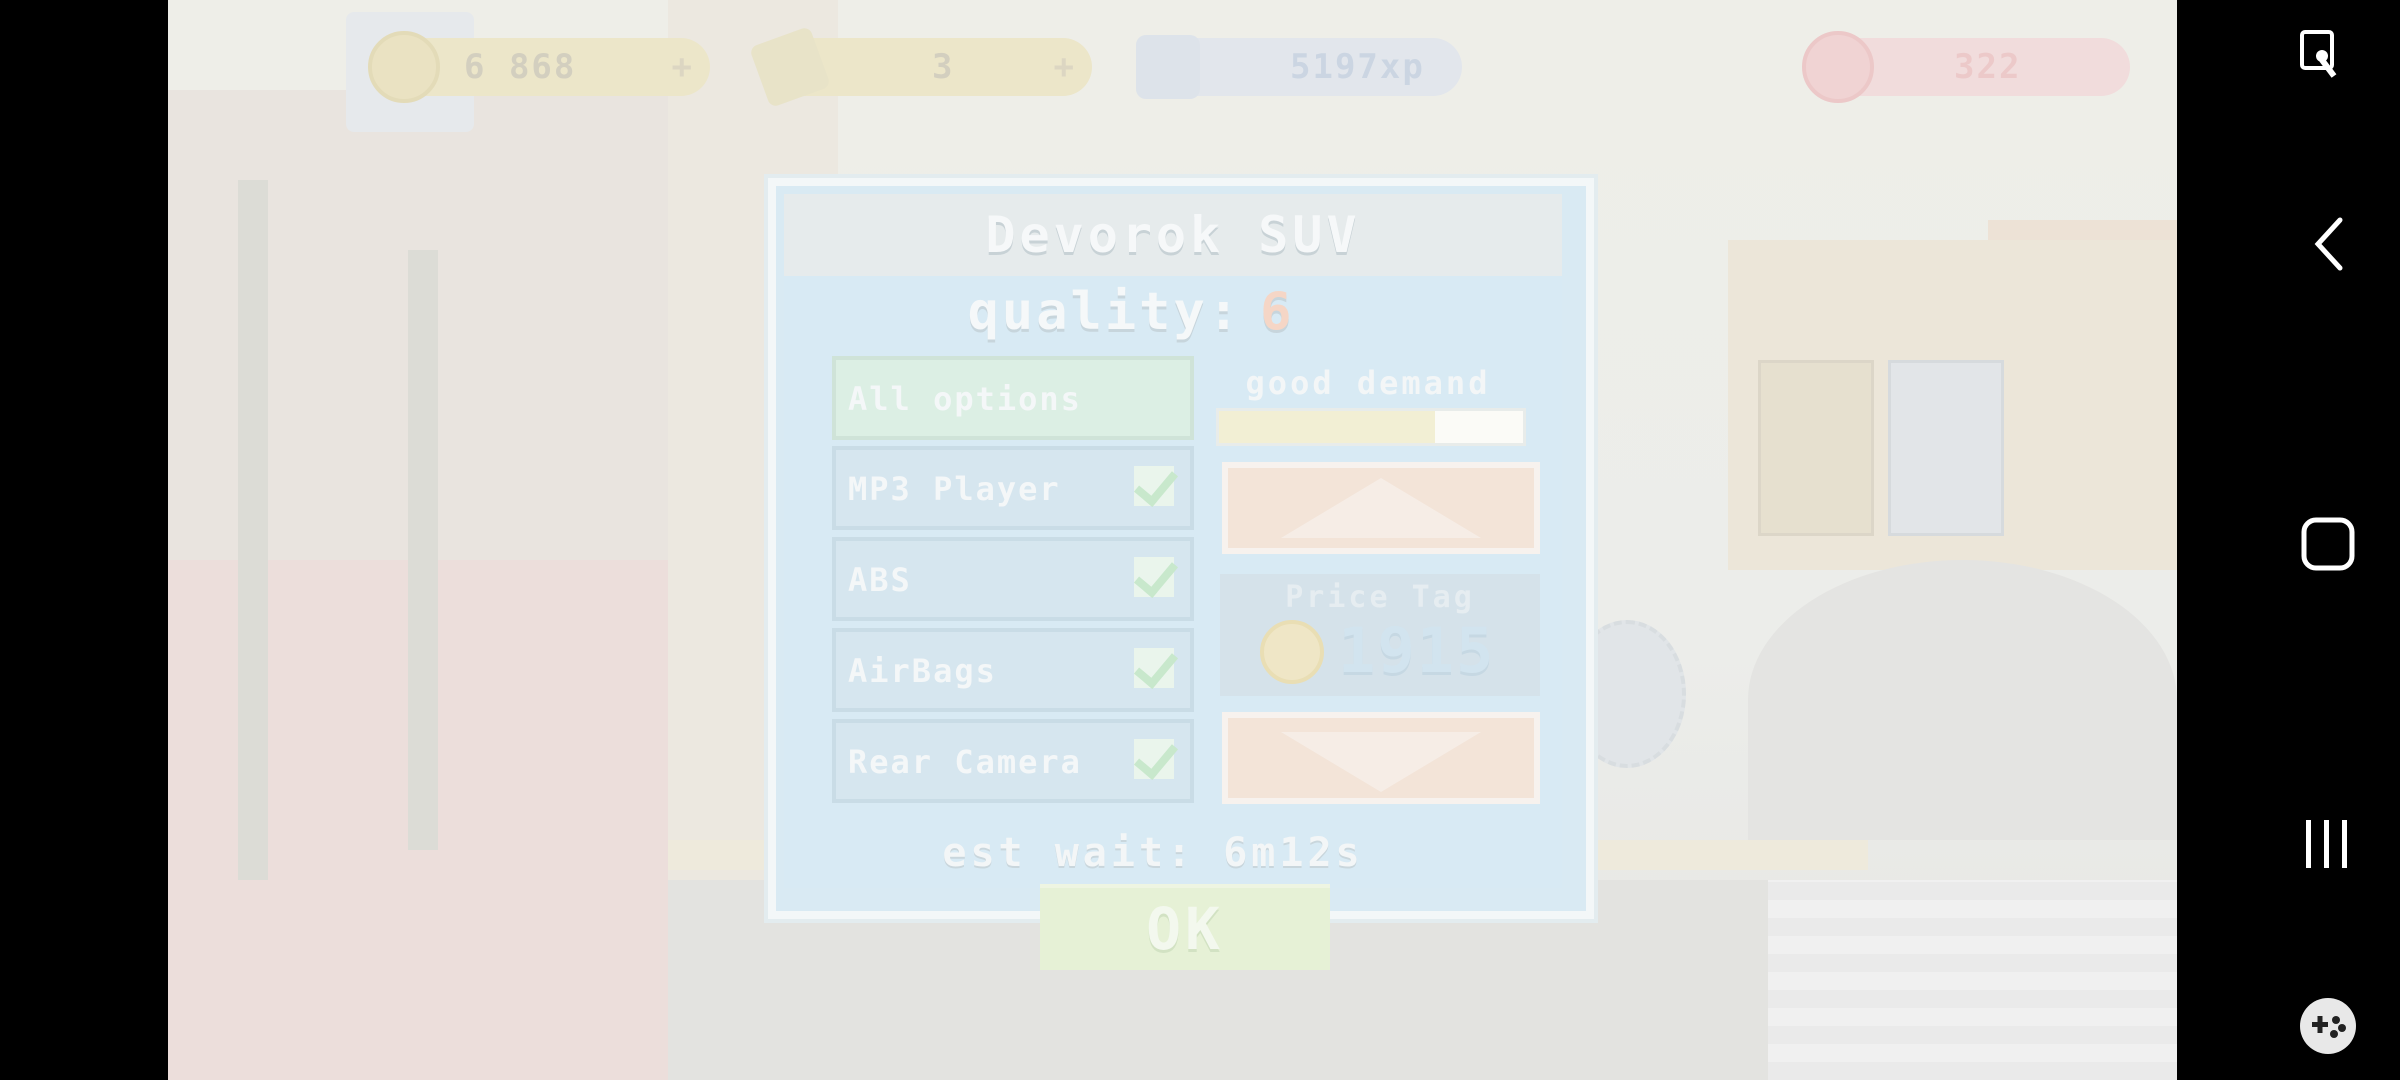 The height and width of the screenshot is (1080, 2400). Describe the element at coordinates (920, 67) in the screenshot. I see `cash-counter: 3 +` at that location.